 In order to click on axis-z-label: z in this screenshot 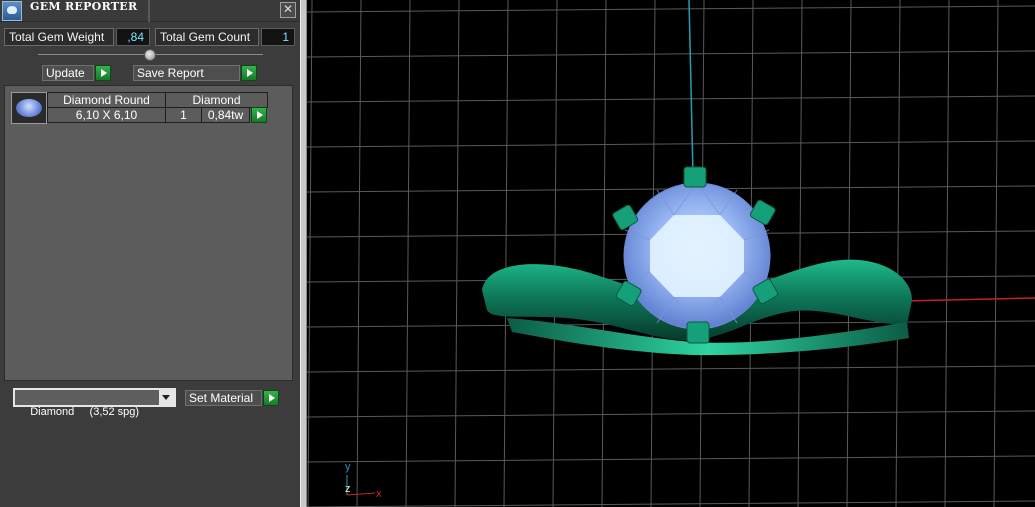, I will do `click(348, 489)`.